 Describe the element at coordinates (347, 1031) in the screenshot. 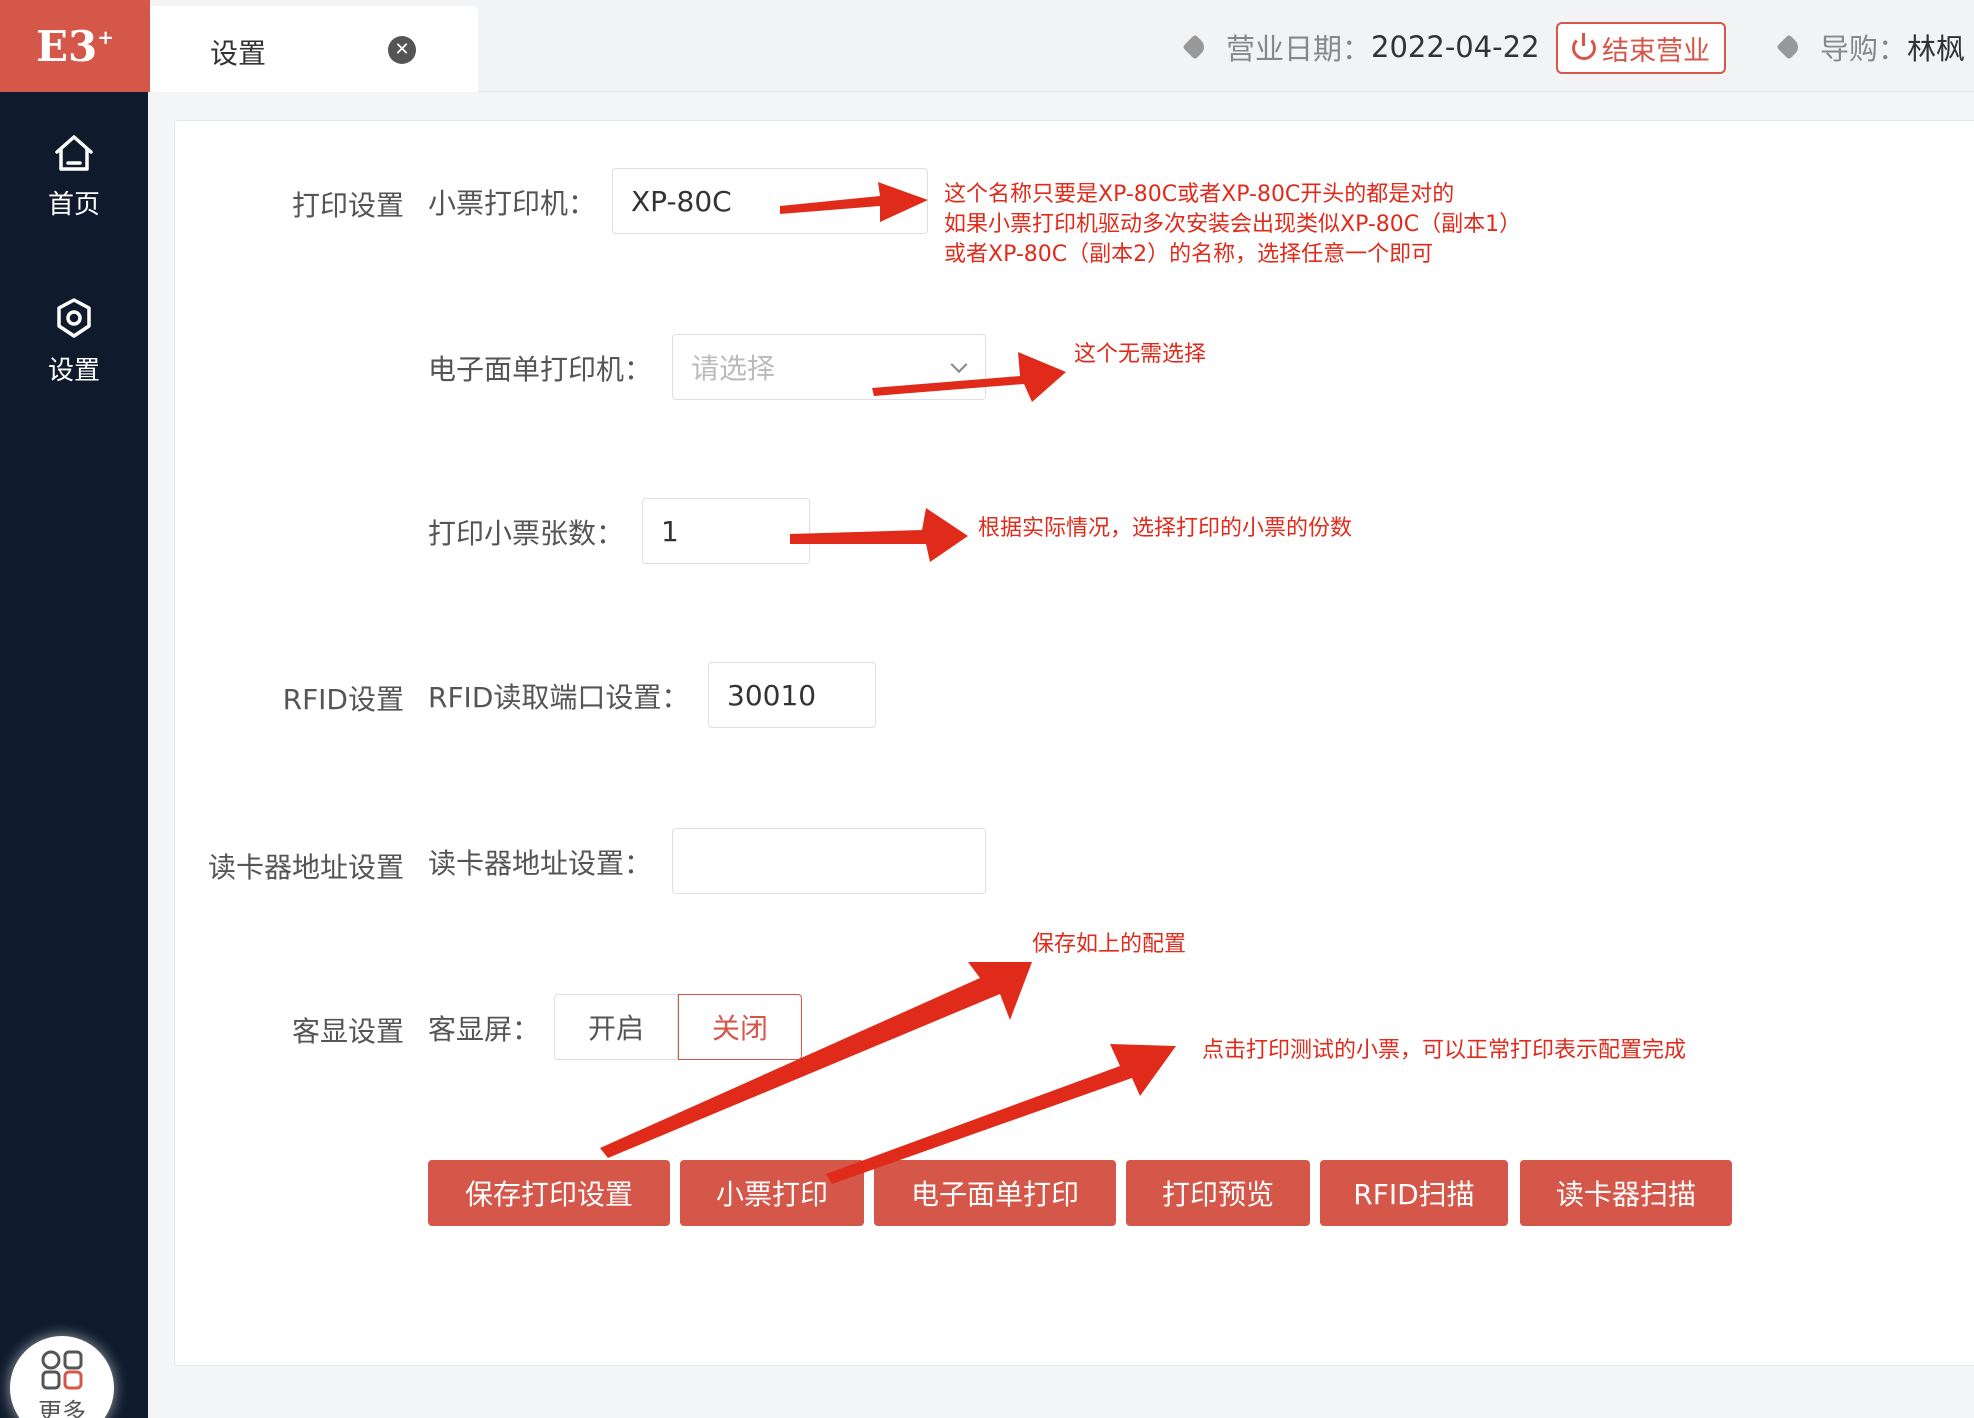

I see `section-display: 客显设置` at that location.